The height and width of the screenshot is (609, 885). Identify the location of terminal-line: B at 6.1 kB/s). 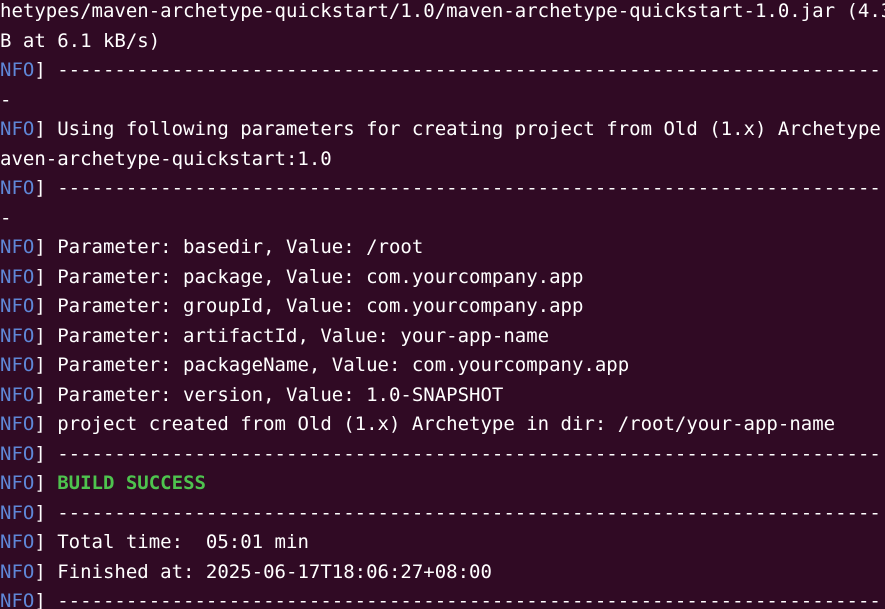
(442, 42).